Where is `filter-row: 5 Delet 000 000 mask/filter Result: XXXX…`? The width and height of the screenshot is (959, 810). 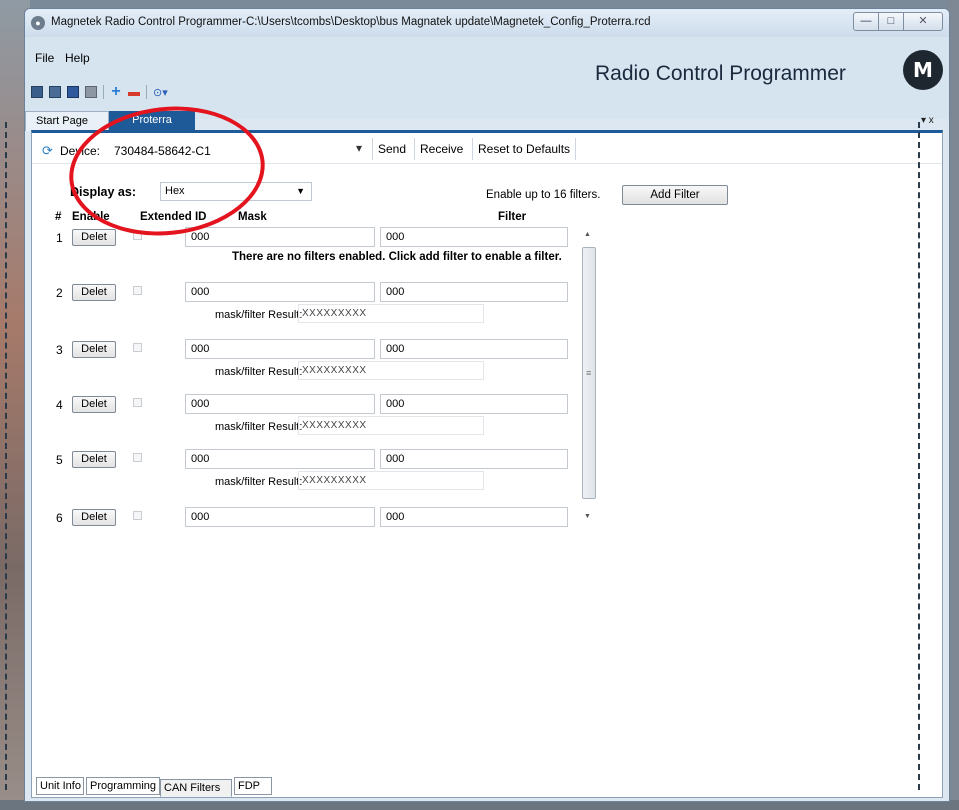 filter-row: 5 Delet 000 000 mask/filter Result: XXXX… is located at coordinates (322, 475).